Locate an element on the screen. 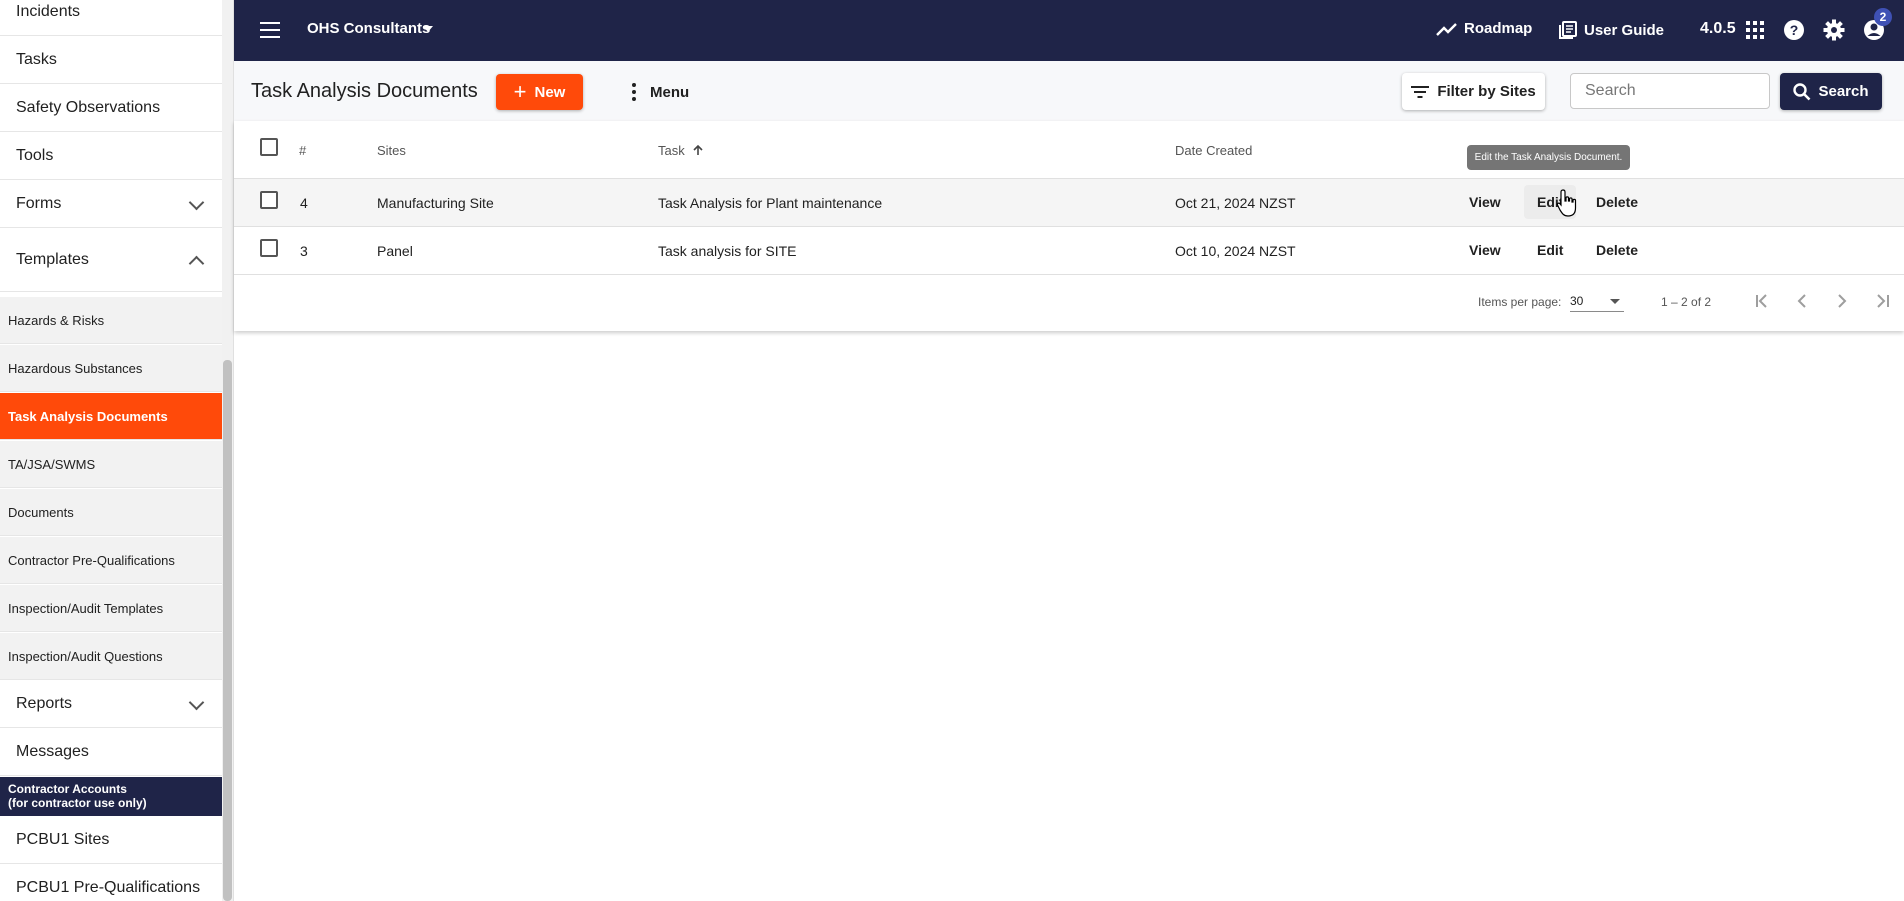 This screenshot has height=901, width=1904. sidebar-scrollbar is located at coordinates (228, 450).